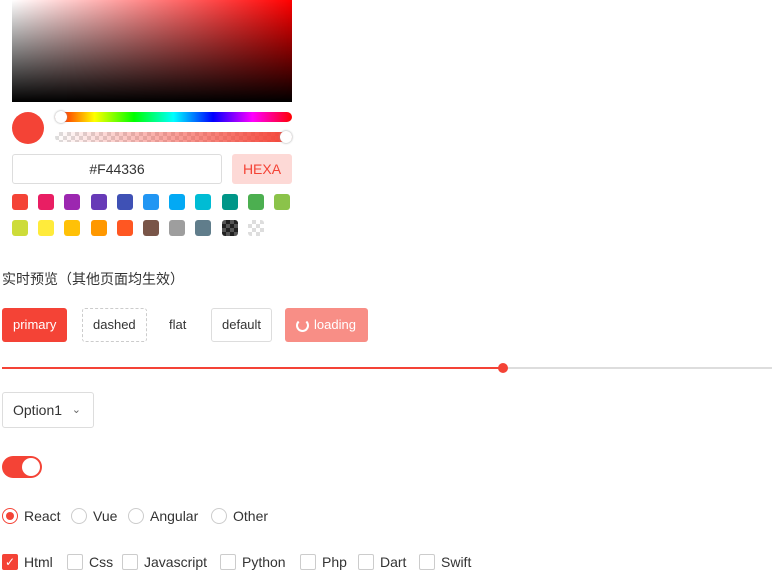 The height and width of the screenshot is (585, 779). What do you see at coordinates (302, 325) in the screenshot?
I see `spinner-icon` at bounding box center [302, 325].